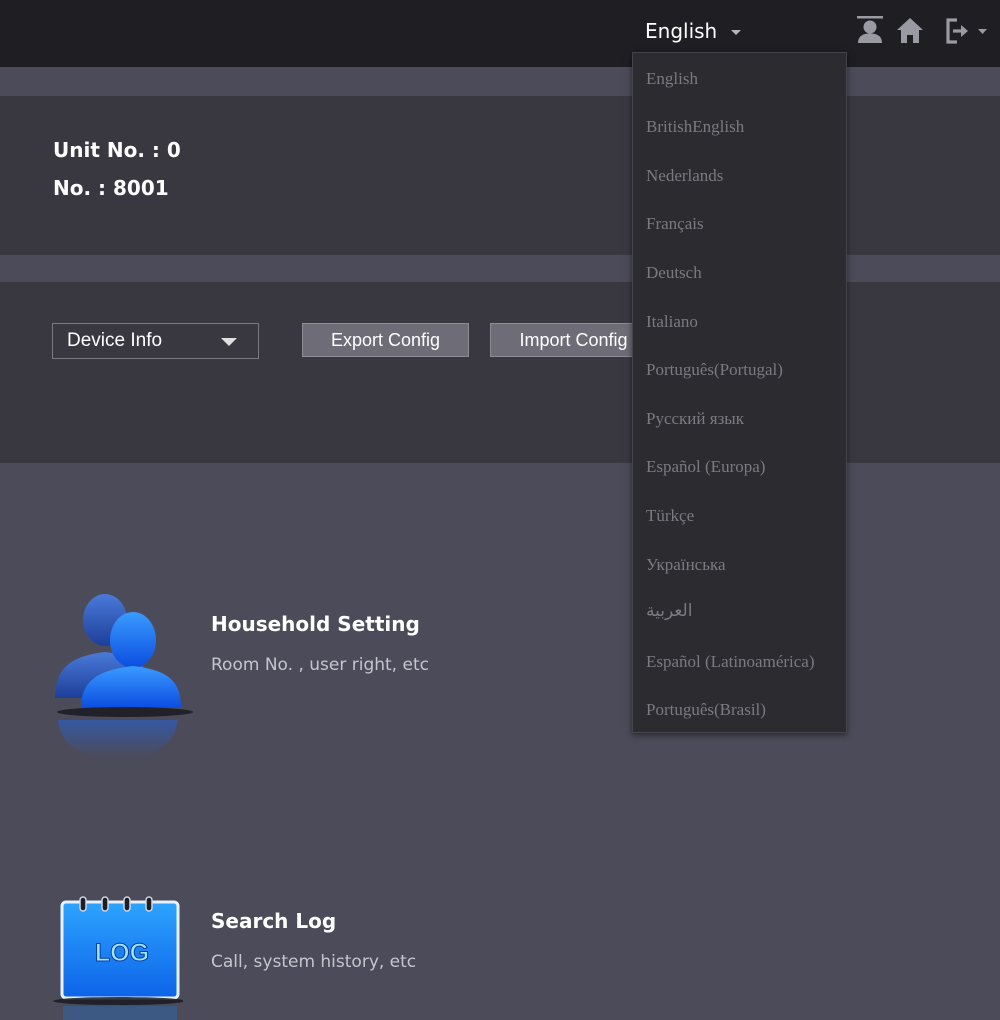  I want to click on language-selector: English, so click(693, 31).